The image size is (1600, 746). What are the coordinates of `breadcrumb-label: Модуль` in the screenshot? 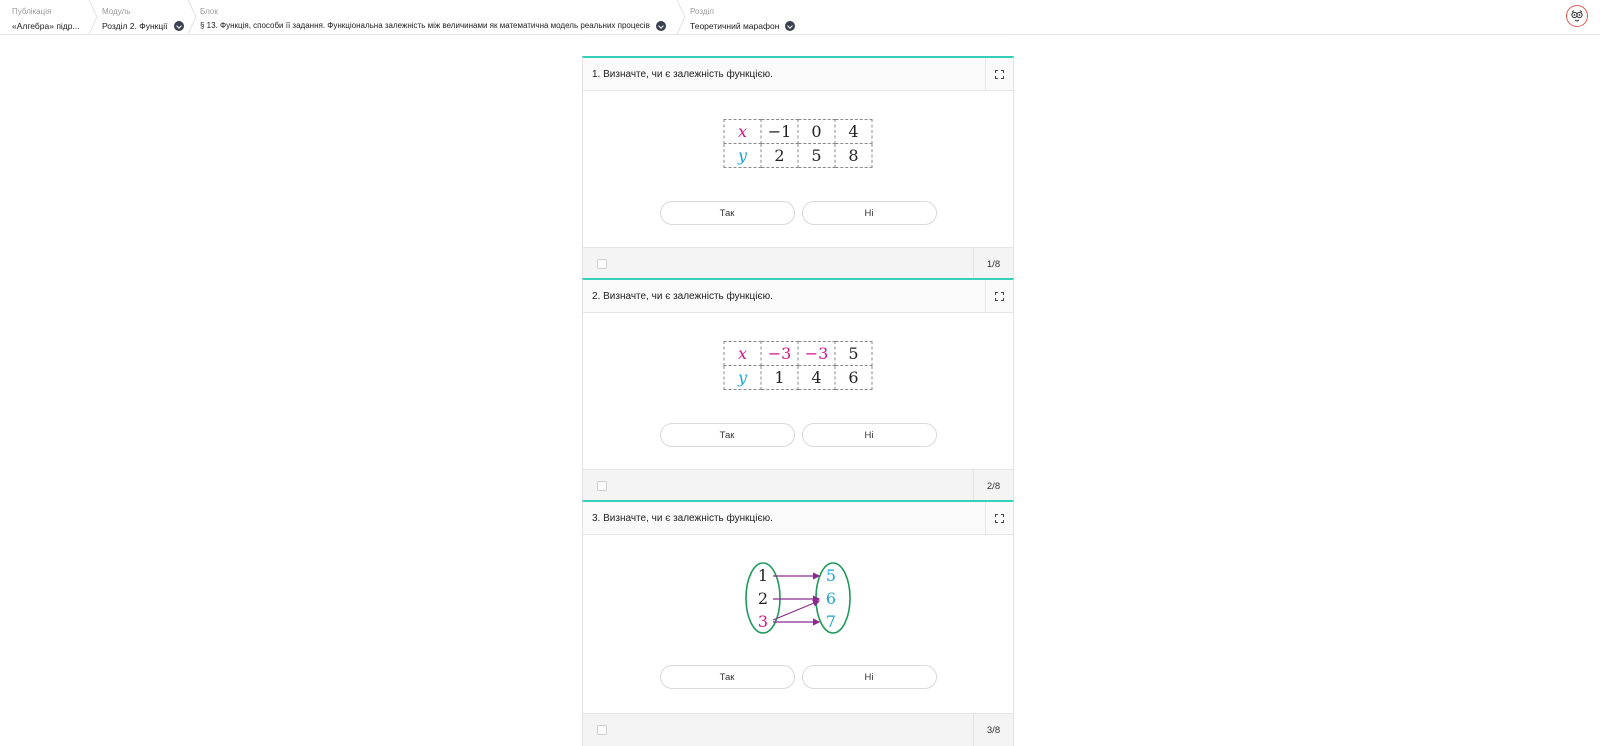 It's located at (116, 11).